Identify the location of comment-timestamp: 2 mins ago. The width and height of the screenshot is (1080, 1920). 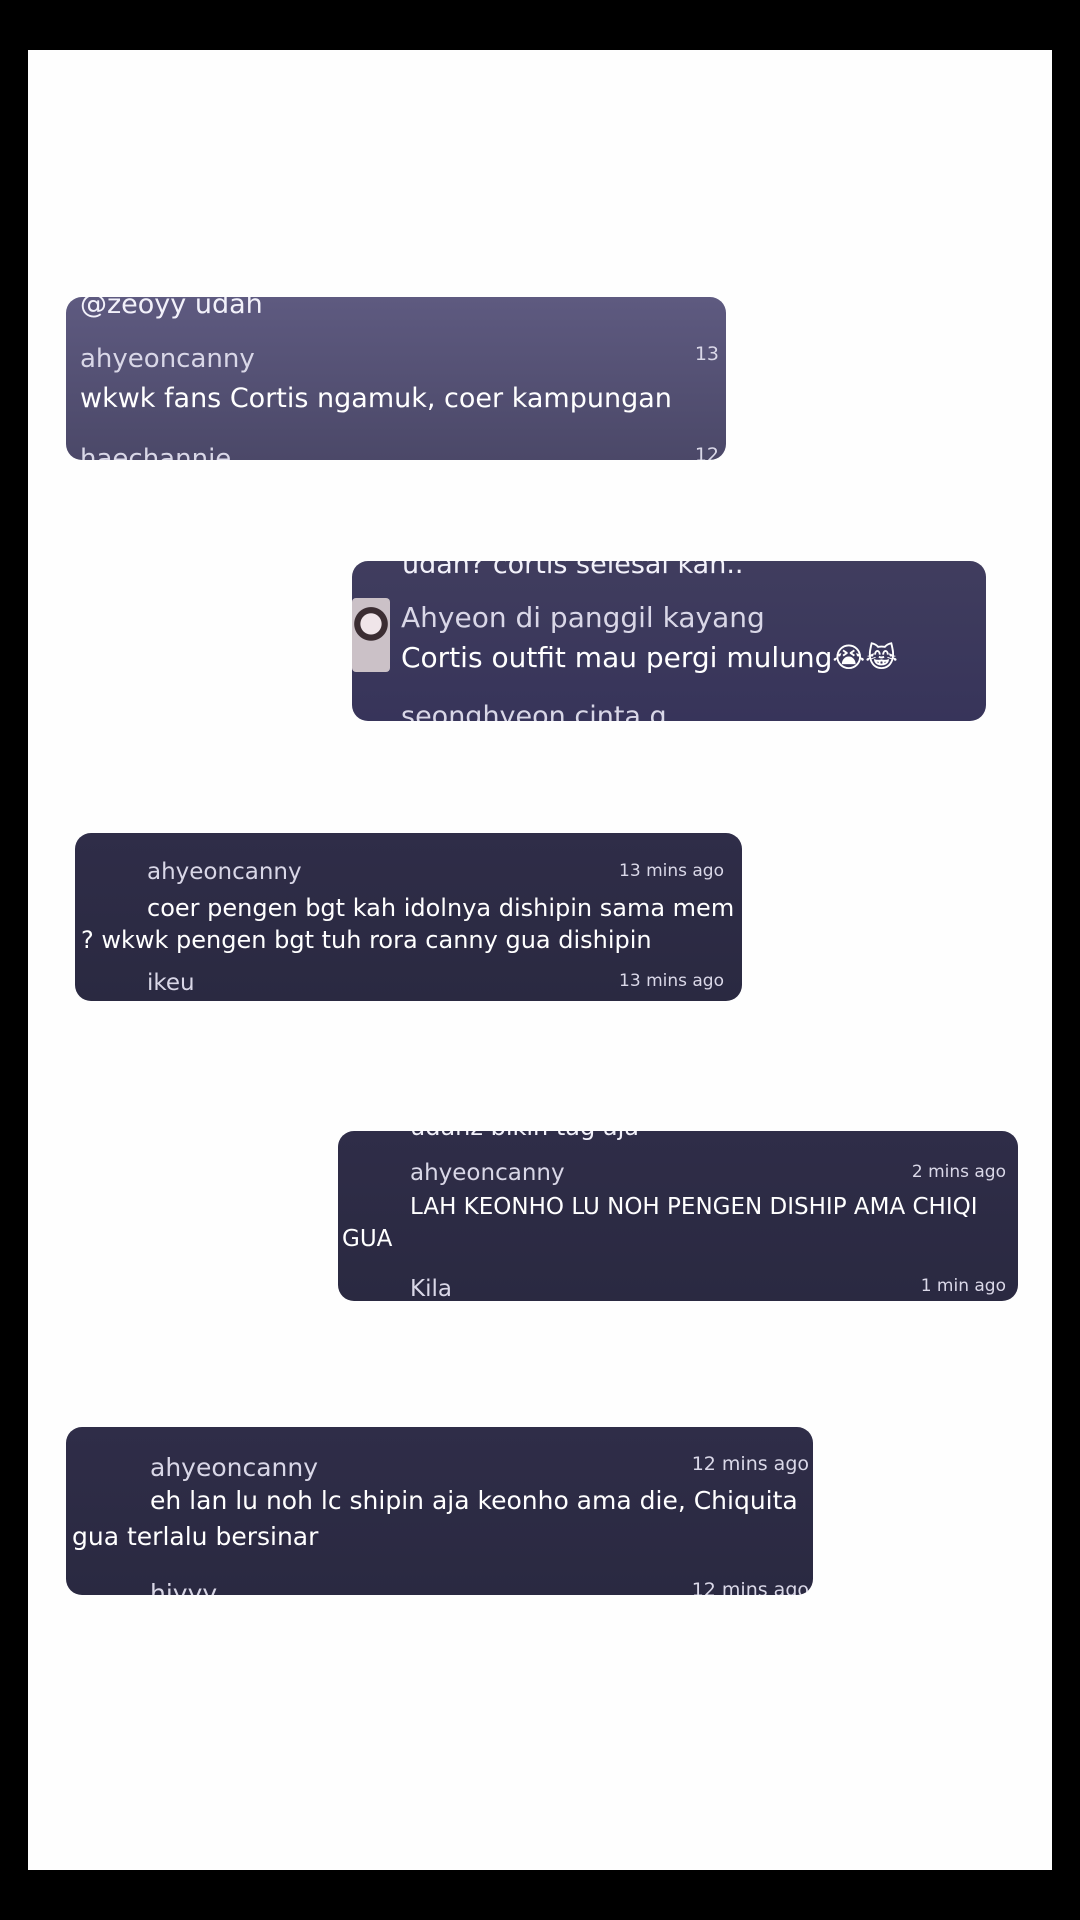
(958, 1172).